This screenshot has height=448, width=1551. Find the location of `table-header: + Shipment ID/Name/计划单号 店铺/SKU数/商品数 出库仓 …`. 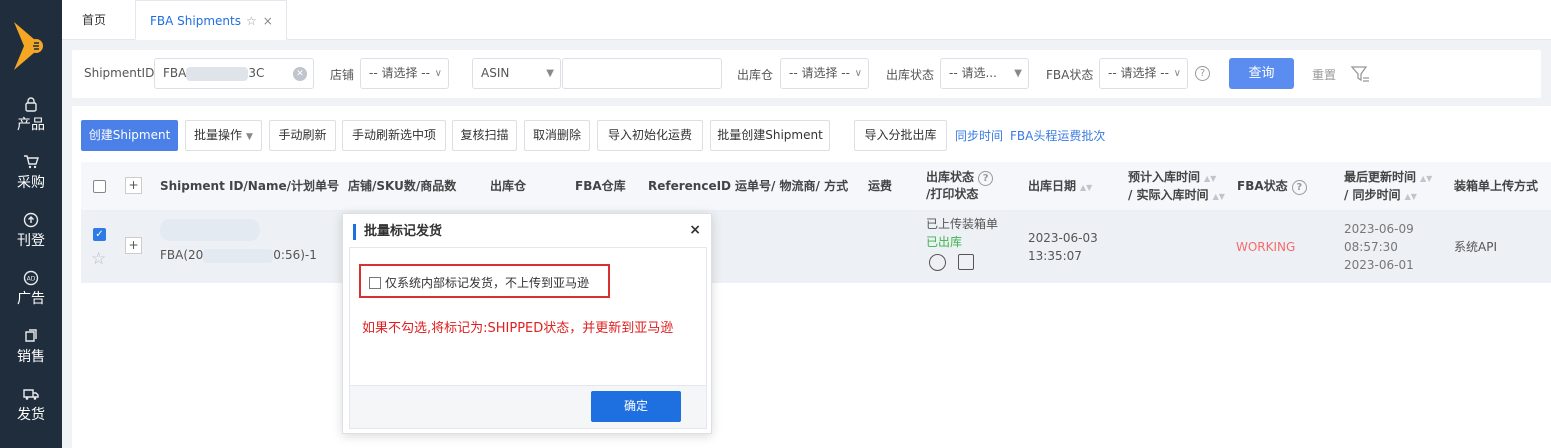

table-header: + Shipment ID/Name/计划单号 店铺/SKU数/商品数 出库仓 … is located at coordinates (816, 186).